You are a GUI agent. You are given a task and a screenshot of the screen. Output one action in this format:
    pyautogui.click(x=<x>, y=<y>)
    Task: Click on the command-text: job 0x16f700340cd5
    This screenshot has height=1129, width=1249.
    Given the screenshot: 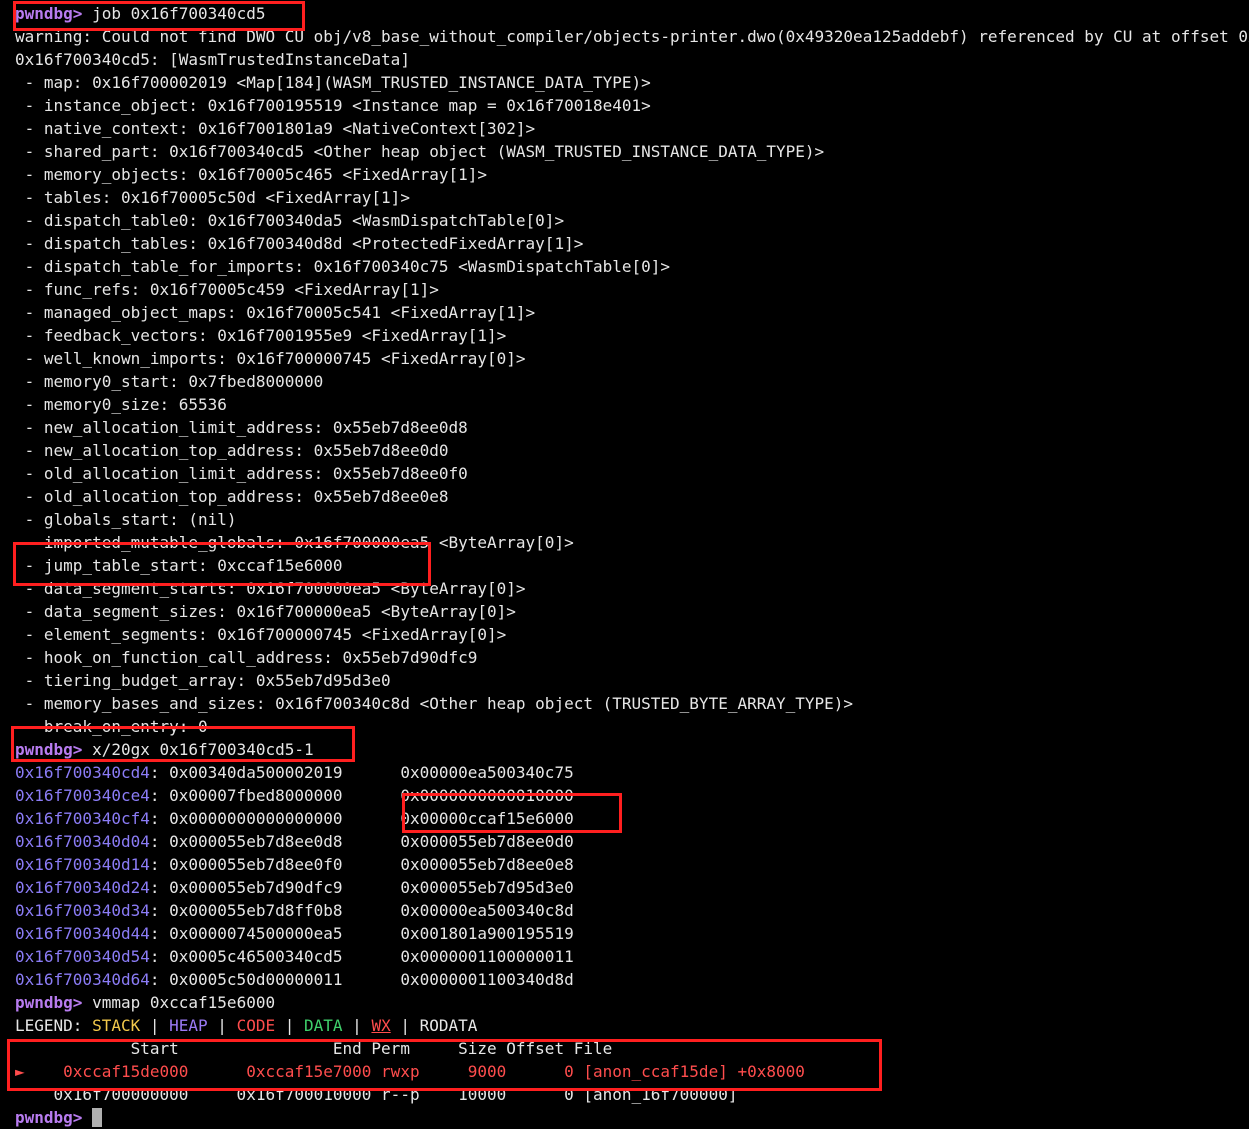 What is the action you would take?
    pyautogui.click(x=174, y=13)
    